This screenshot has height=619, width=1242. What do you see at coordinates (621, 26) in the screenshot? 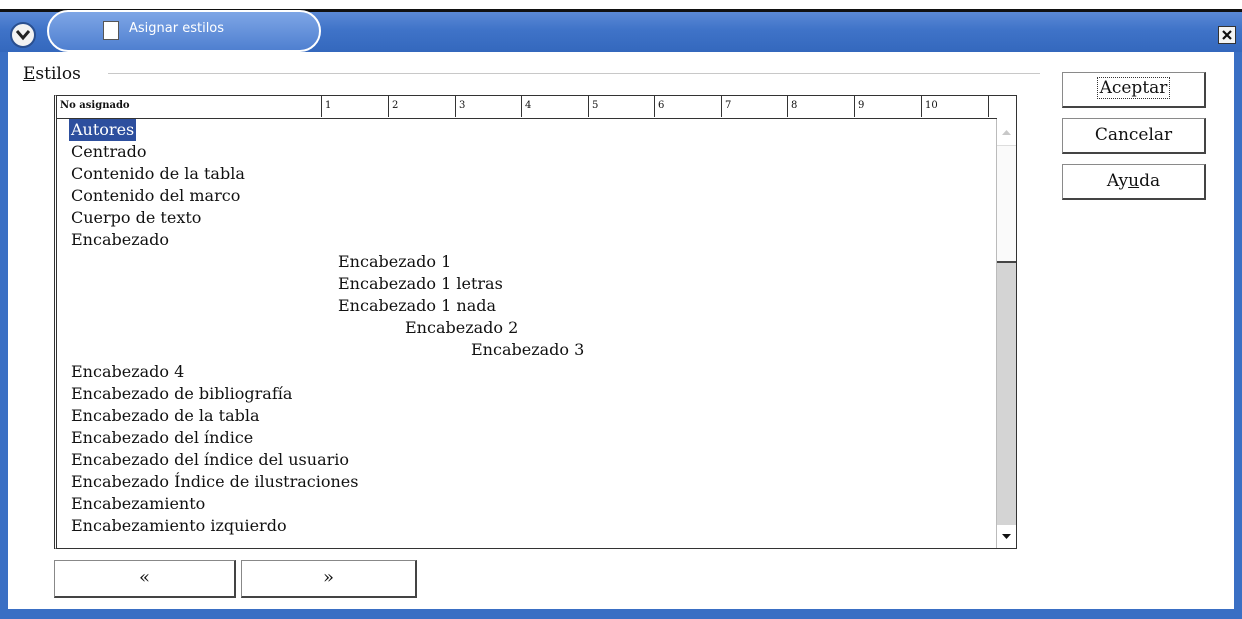
I see `title-bar: Asignar estilos` at bounding box center [621, 26].